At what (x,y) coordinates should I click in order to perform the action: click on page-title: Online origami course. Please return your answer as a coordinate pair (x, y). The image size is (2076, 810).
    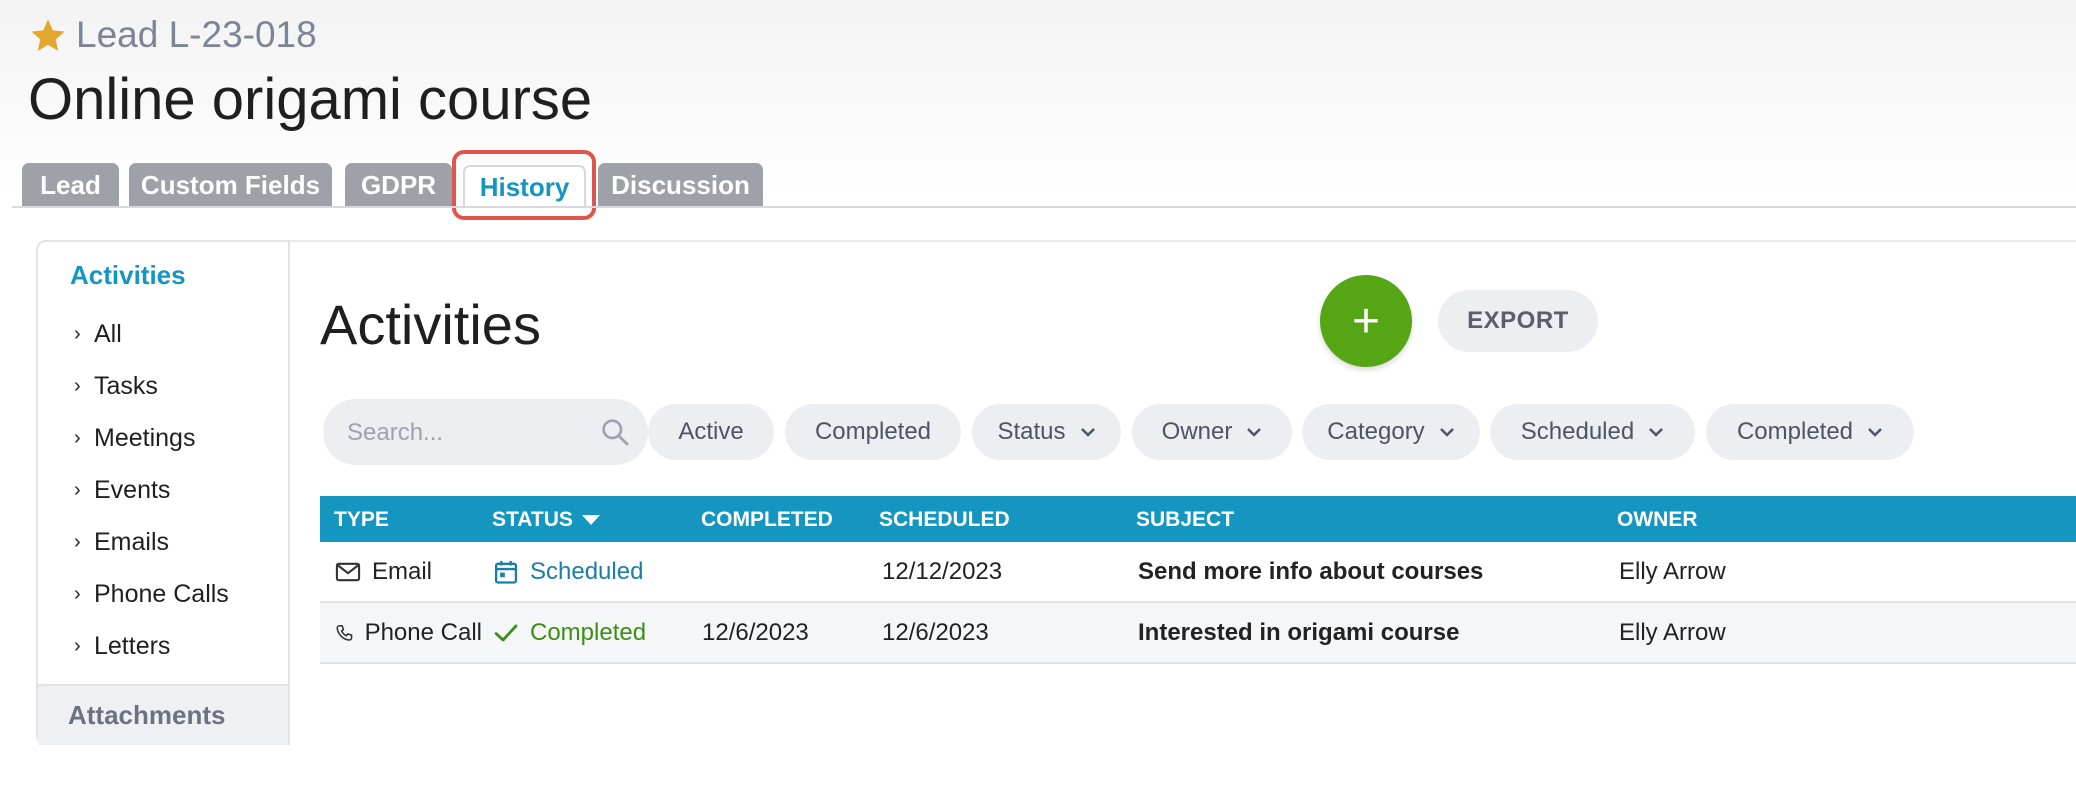
    Looking at the image, I should click on (310, 99).